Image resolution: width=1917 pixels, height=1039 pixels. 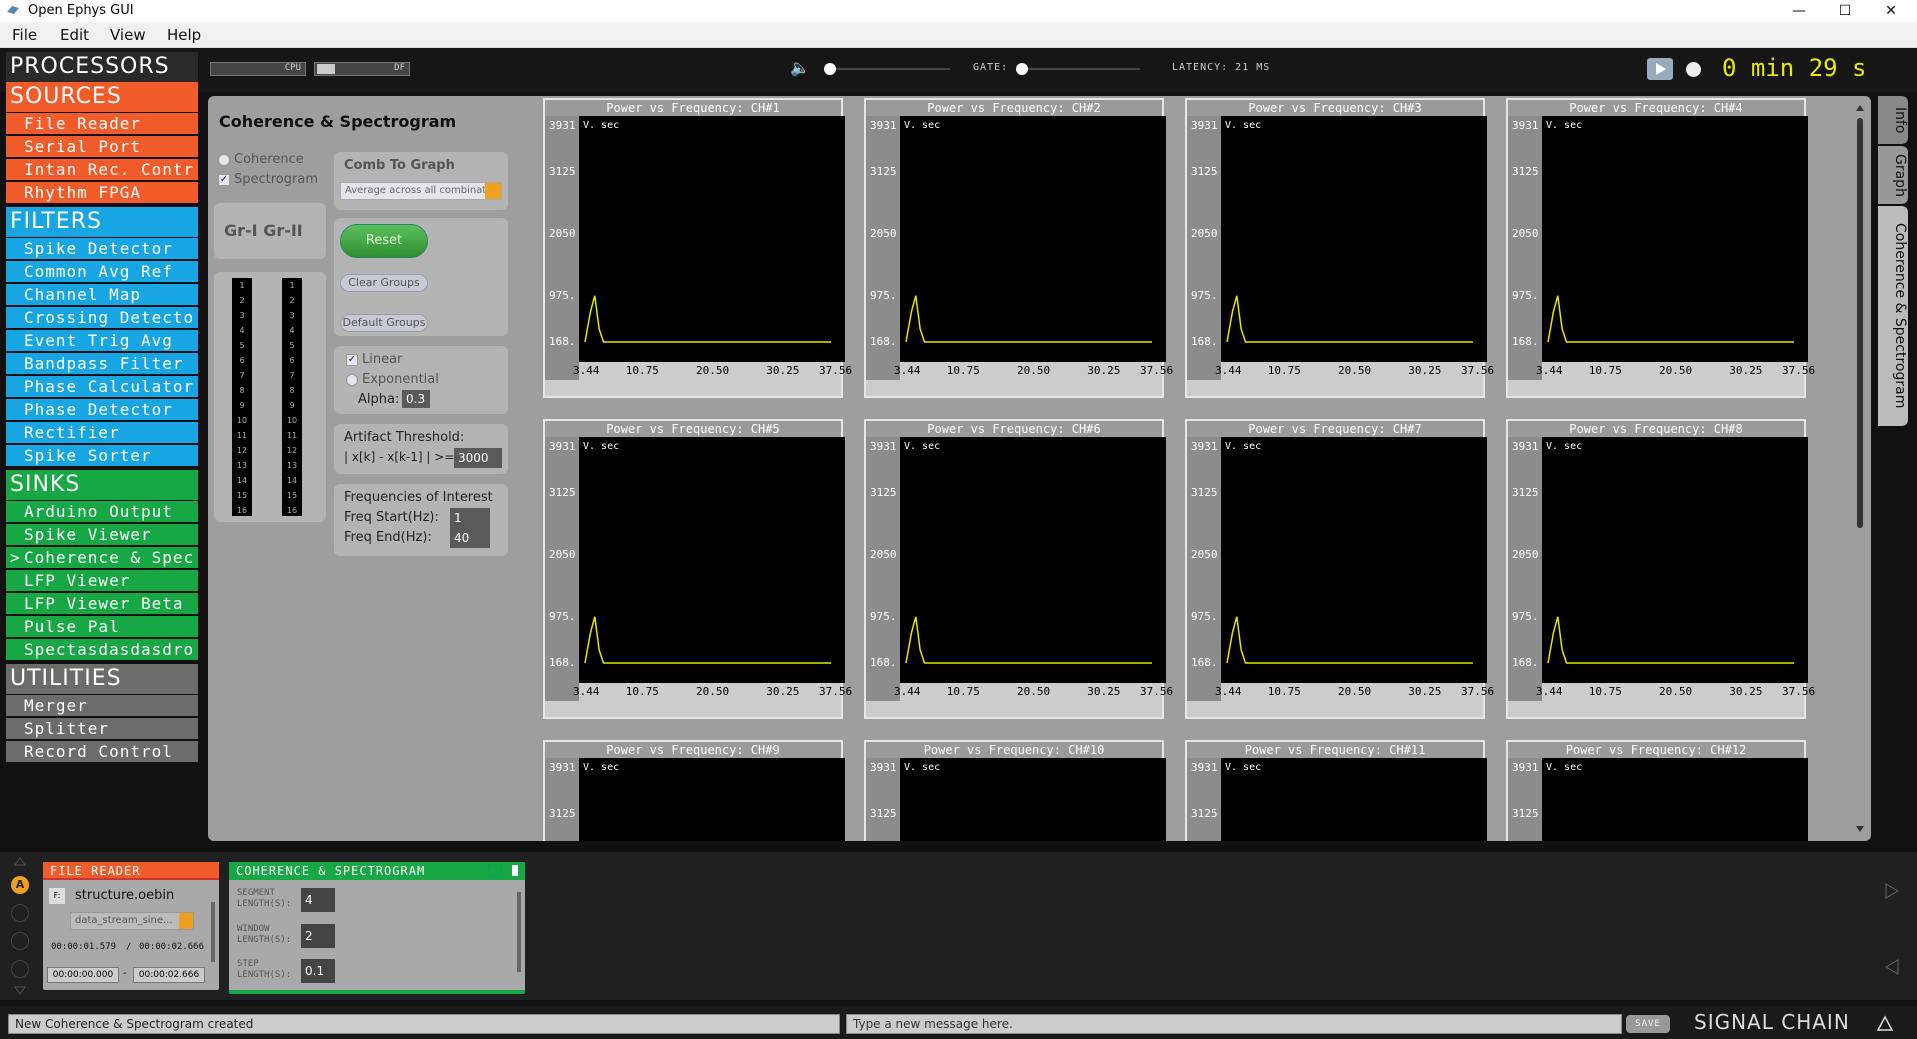 What do you see at coordinates (102, 705) in the screenshot?
I see `processor-item-merger: Merger` at bounding box center [102, 705].